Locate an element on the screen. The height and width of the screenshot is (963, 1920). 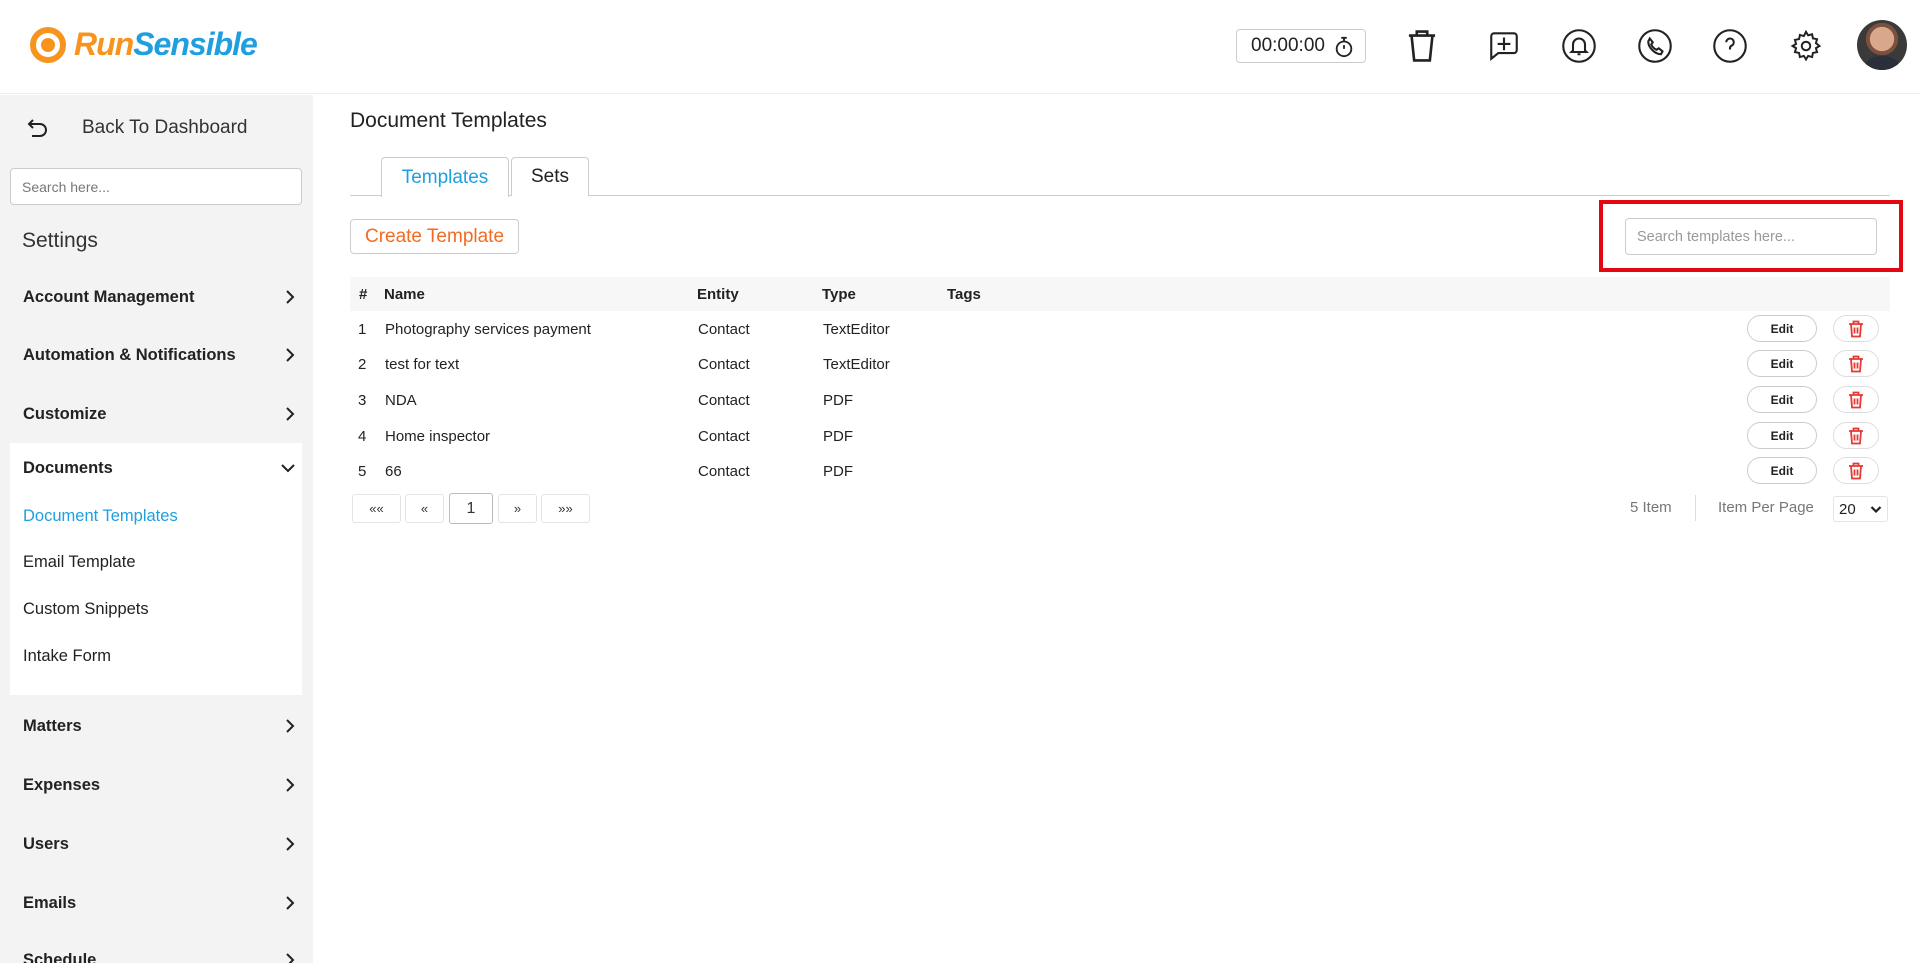
sidebar-item-emails: Emails is located at coordinates (159, 903).